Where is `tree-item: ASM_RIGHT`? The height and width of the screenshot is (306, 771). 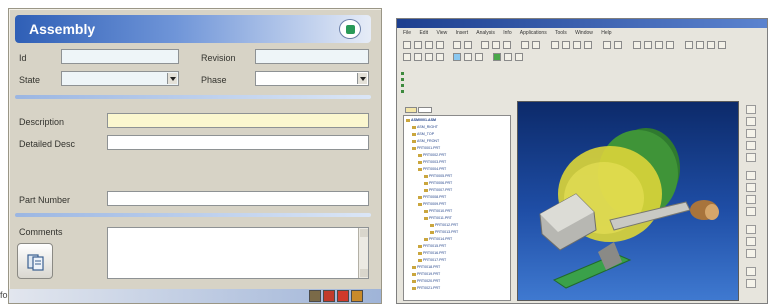
tree-item: ASM_RIGHT is located at coordinates (425, 127).